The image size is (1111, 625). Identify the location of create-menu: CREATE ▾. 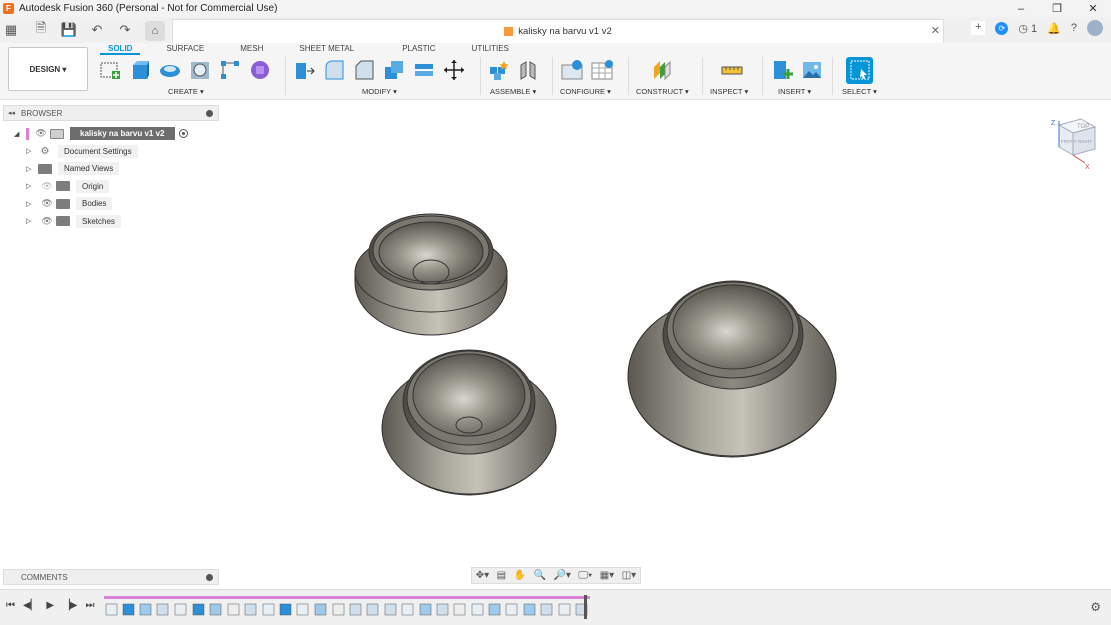
(186, 91).